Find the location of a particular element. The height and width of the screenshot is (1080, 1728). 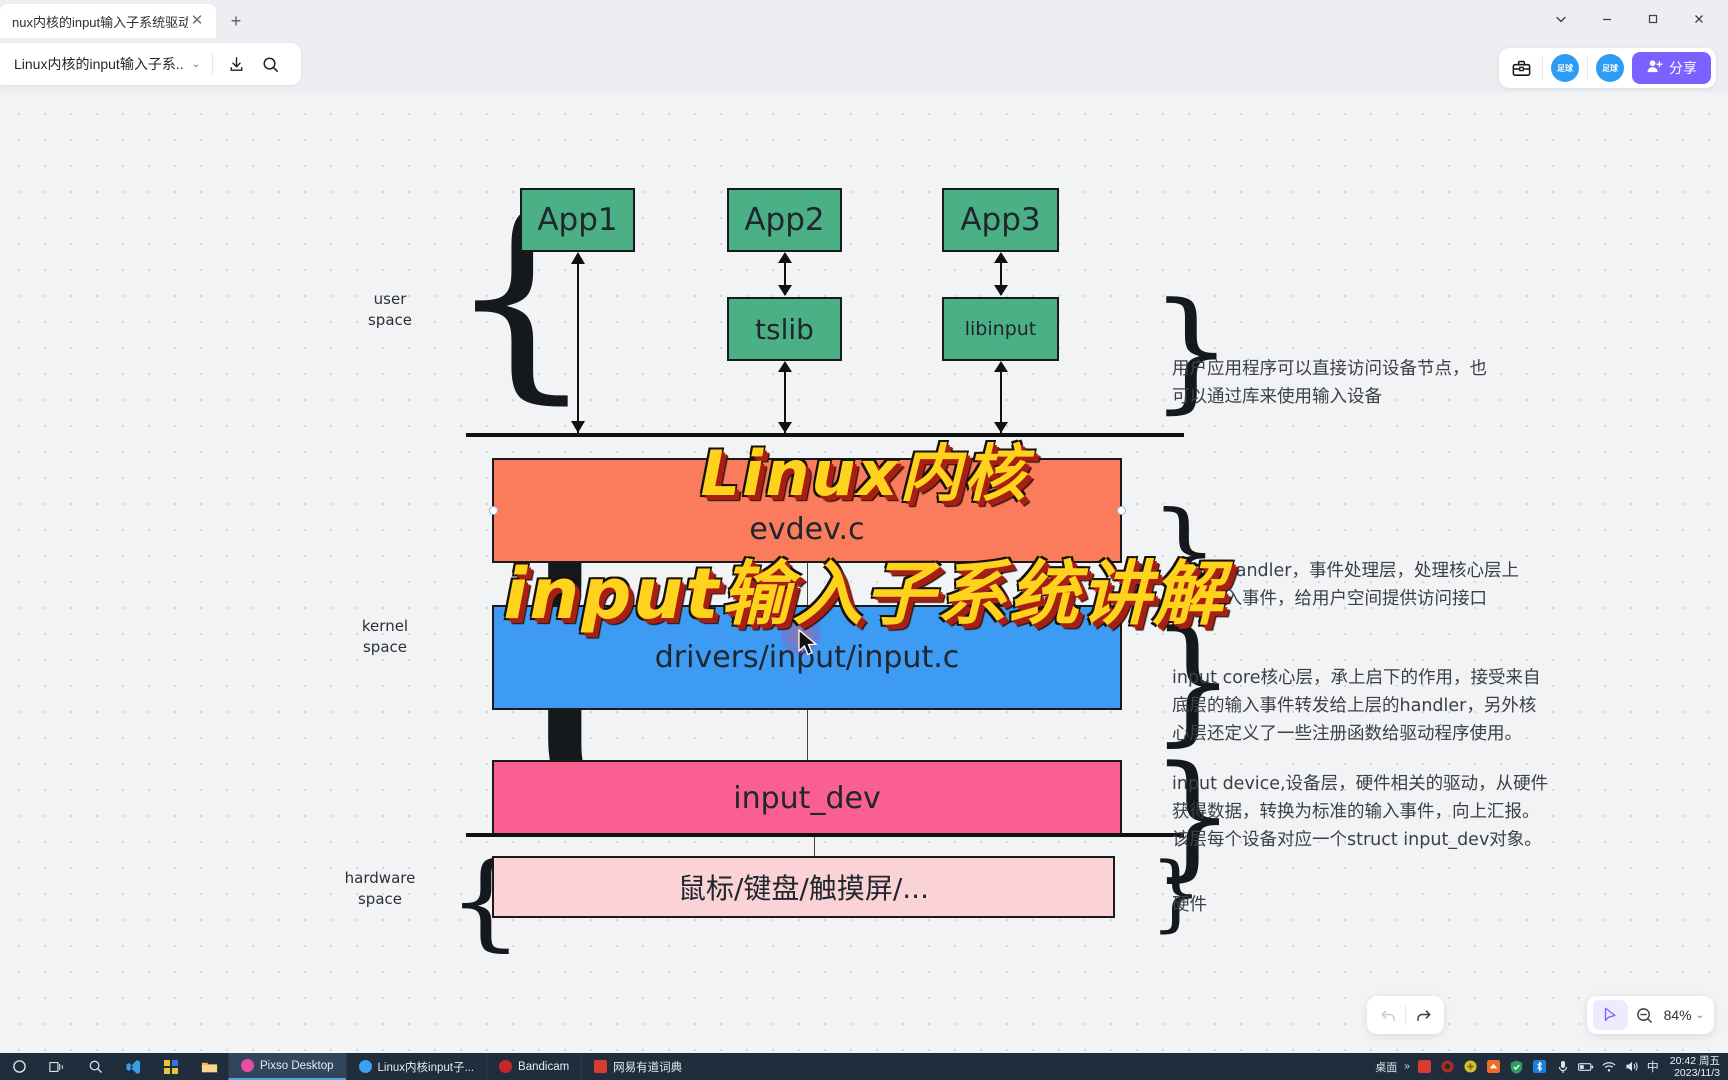

share-button: 分享 is located at coordinates (1671, 68).